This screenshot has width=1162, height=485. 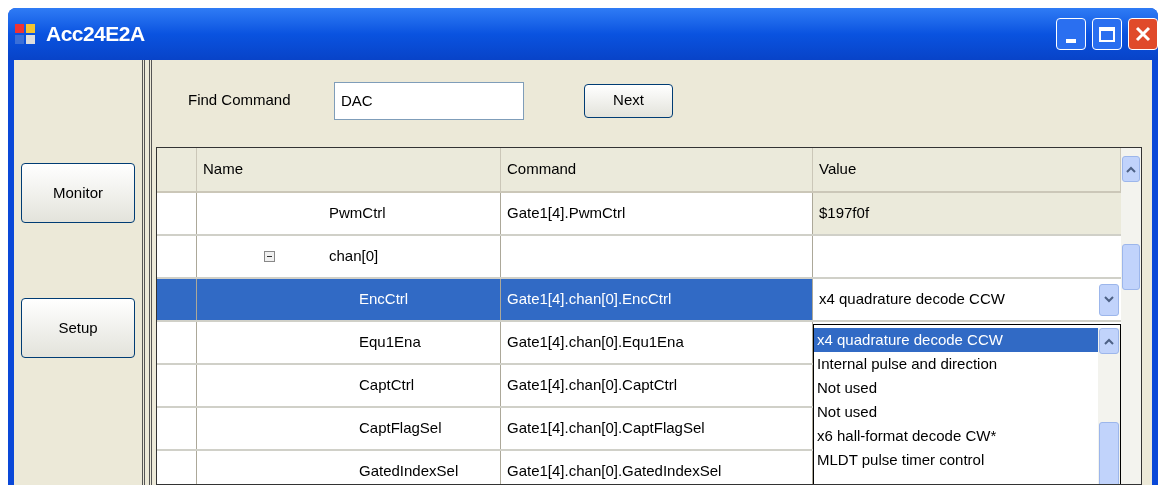 I want to click on table-cell-text: Gate1[4].chan[0].CaptFlagSel, so click(x=606, y=428).